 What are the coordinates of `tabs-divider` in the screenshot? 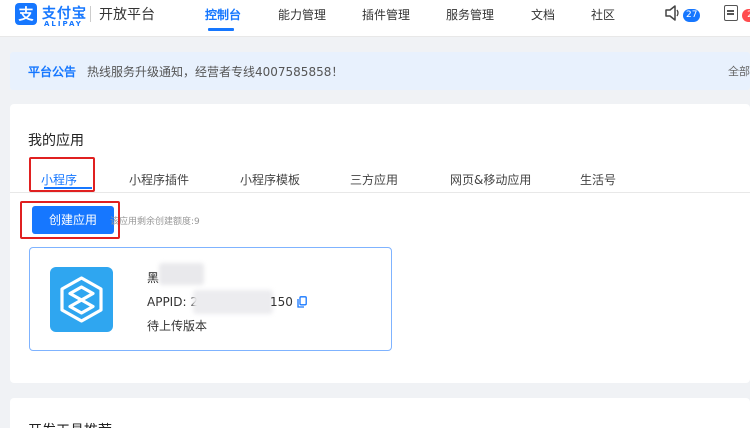 It's located at (380, 192).